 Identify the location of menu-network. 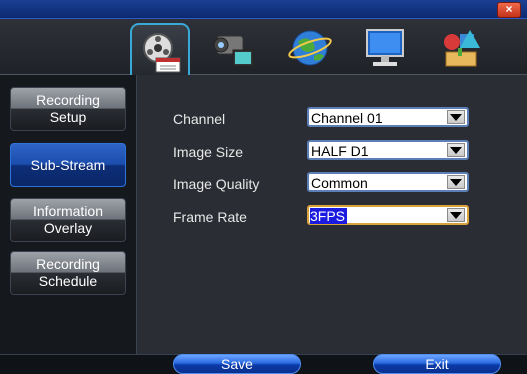
(310, 48).